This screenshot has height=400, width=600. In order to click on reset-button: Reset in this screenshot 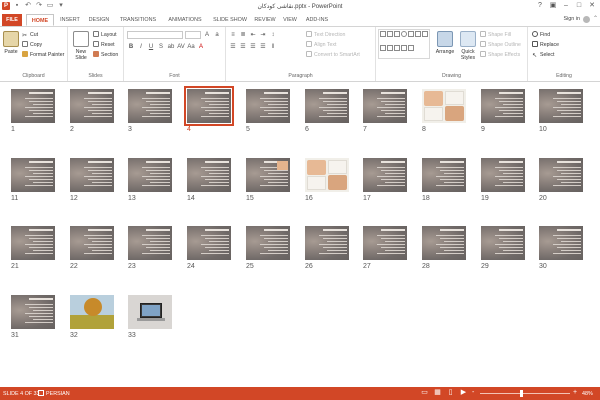, I will do `click(104, 45)`.